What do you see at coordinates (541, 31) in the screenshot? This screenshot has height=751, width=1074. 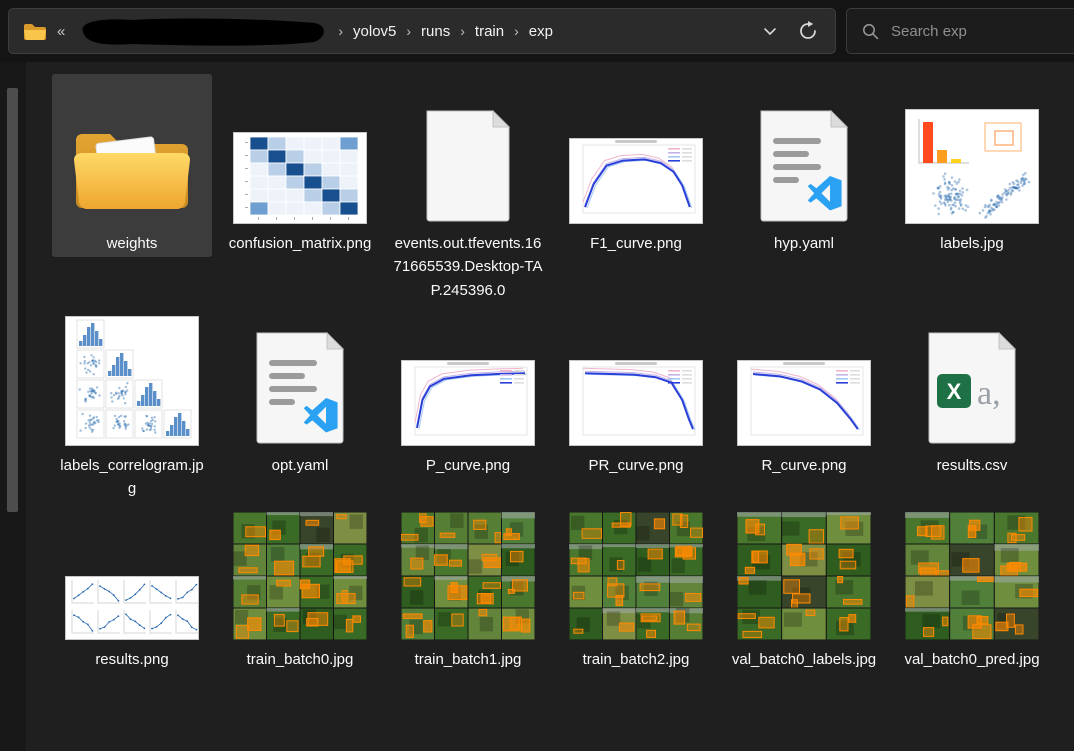 I see `breadcrumb-item: exp` at bounding box center [541, 31].